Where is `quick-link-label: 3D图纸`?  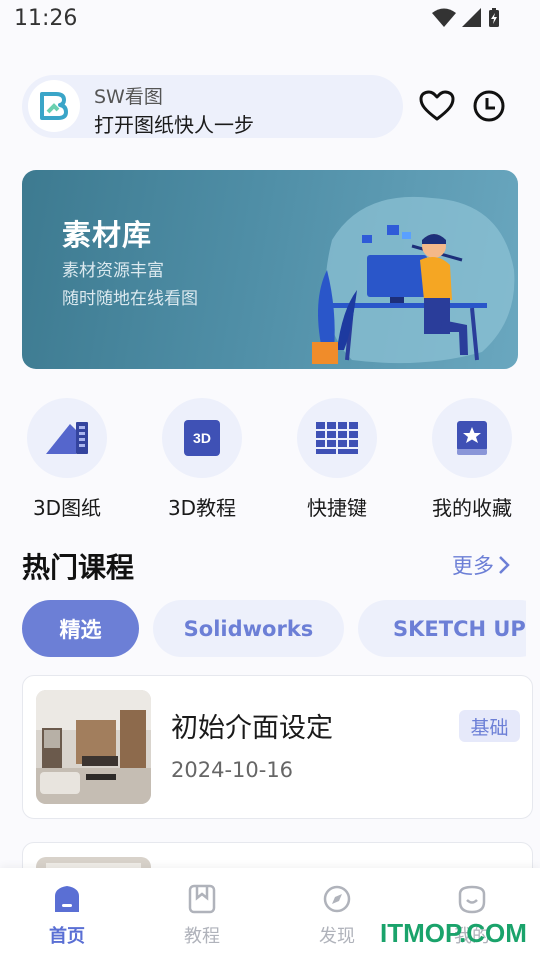 quick-link-label: 3D图纸 is located at coordinates (67, 508).